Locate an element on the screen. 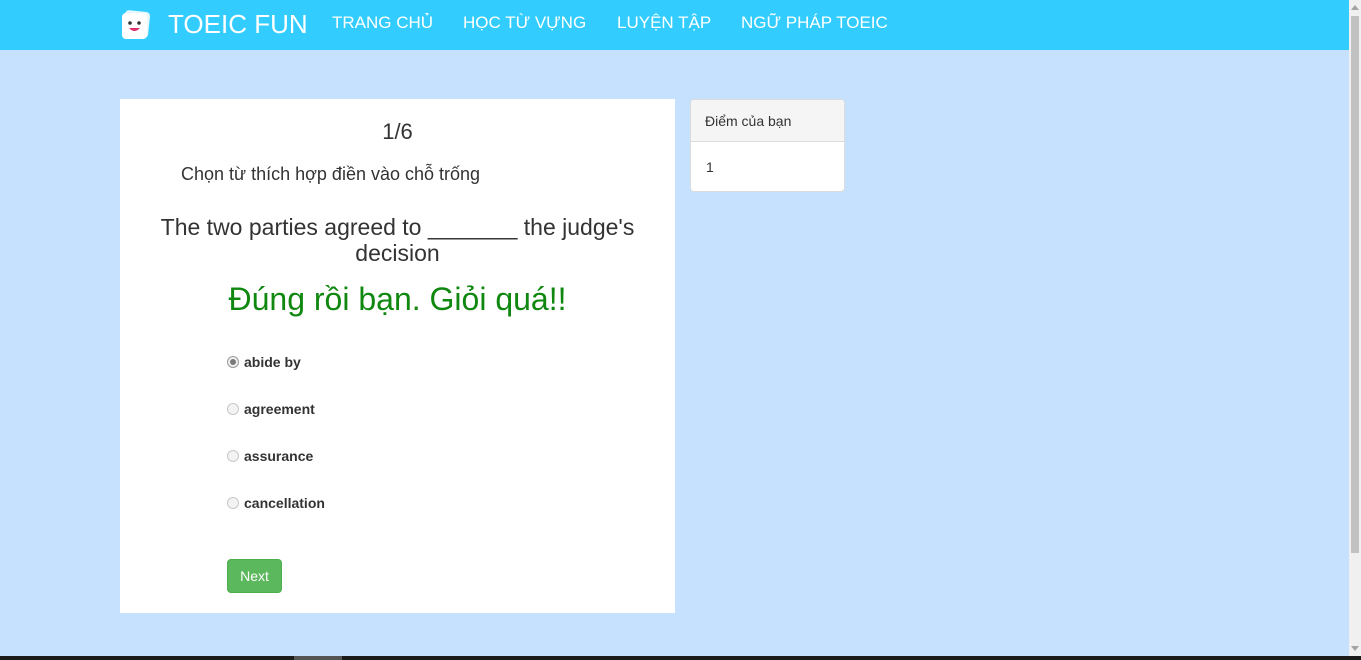 The image size is (1361, 660). next-button: Next is located at coordinates (254, 576).